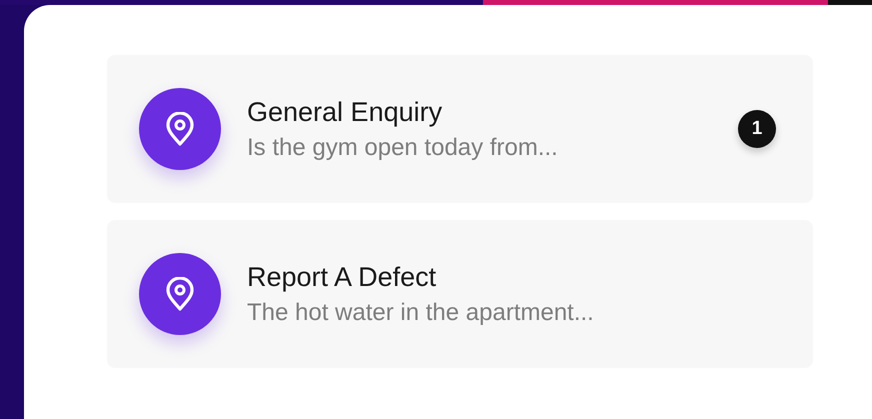 The width and height of the screenshot is (872, 419). What do you see at coordinates (757, 129) in the screenshot?
I see `unread-count-badge: 1` at bounding box center [757, 129].